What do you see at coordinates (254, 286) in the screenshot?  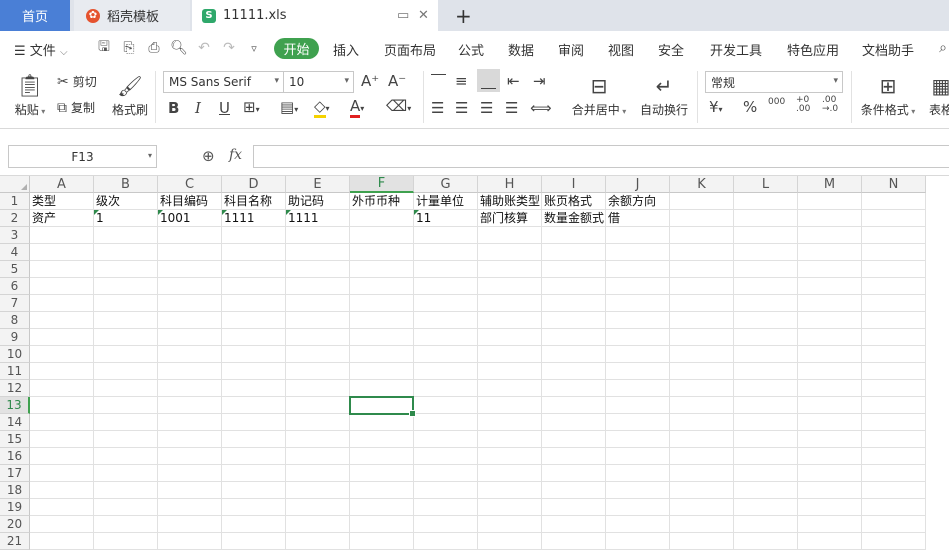 I see `cell-D6` at bounding box center [254, 286].